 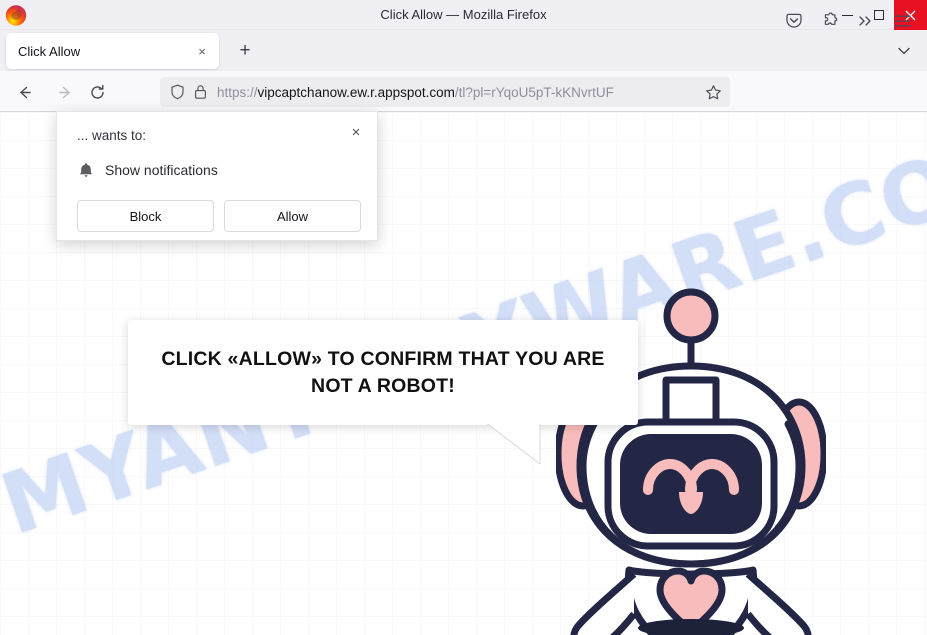 What do you see at coordinates (904, 51) in the screenshot?
I see `list-all-tabs-chevron-down-icon` at bounding box center [904, 51].